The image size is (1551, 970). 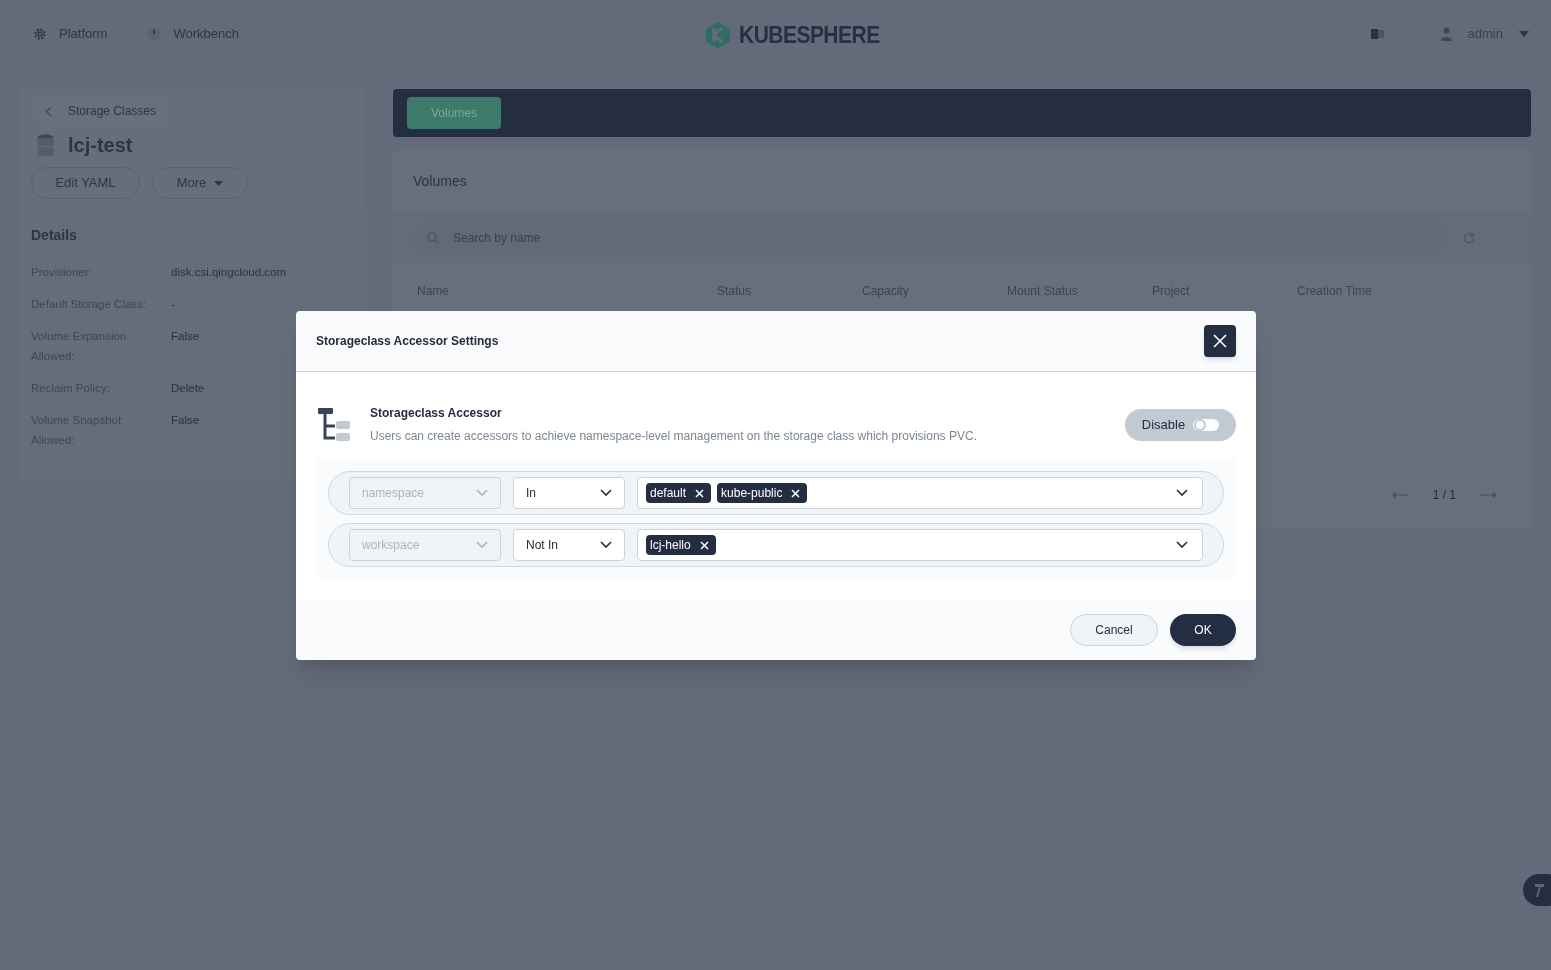 What do you see at coordinates (569, 545) in the screenshot?
I see `operator-select: Not In` at bounding box center [569, 545].